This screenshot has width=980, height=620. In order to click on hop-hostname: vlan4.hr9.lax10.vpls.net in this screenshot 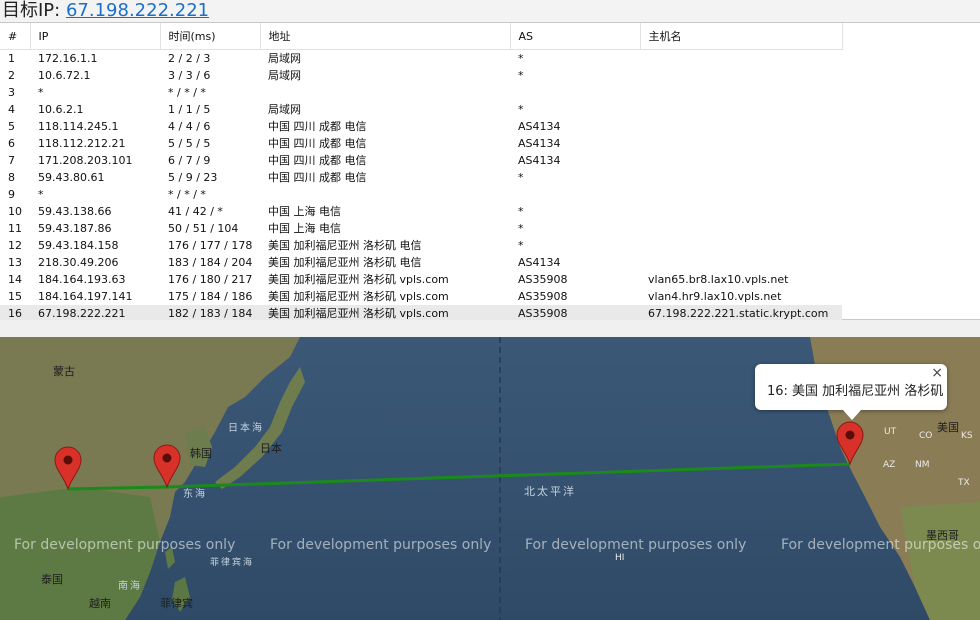, I will do `click(715, 296)`.